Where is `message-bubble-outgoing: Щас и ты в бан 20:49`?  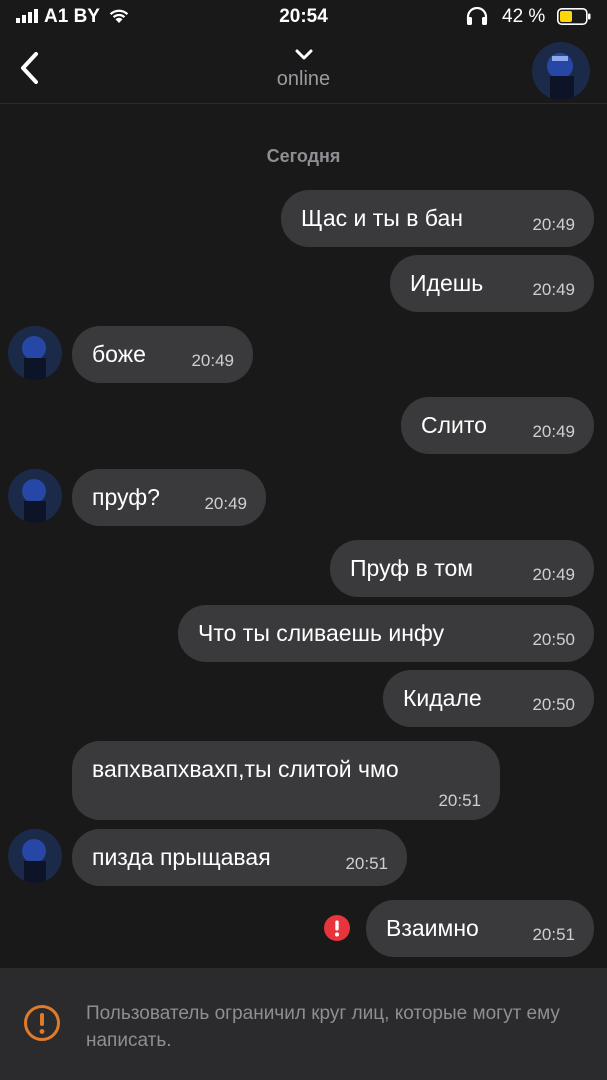 message-bubble-outgoing: Щас и ты в бан 20:49 is located at coordinates (437, 218).